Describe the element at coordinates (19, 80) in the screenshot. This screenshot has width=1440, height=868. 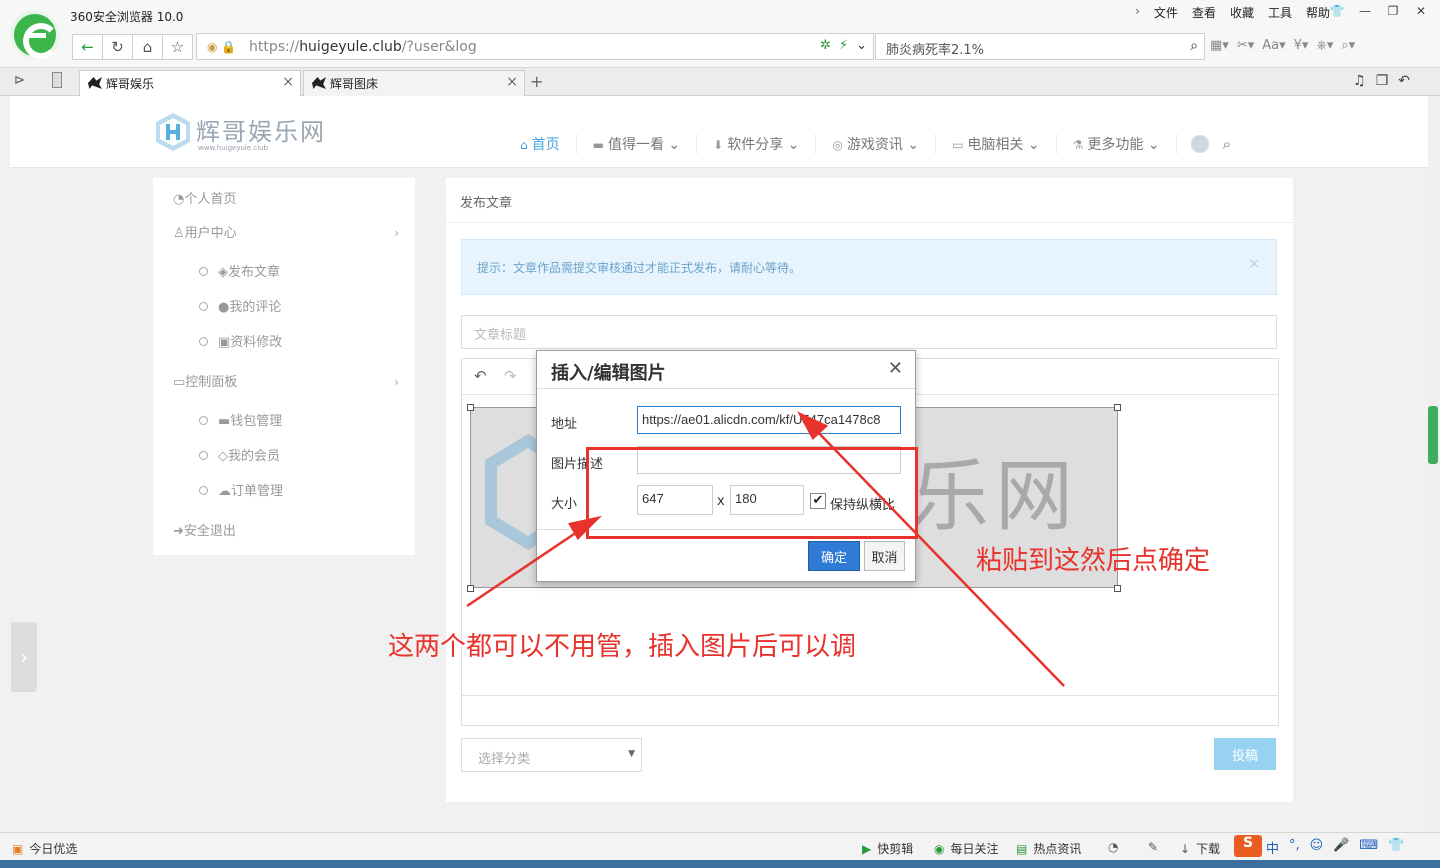
I see `sidebar-toggle-icon: ⊳` at that location.